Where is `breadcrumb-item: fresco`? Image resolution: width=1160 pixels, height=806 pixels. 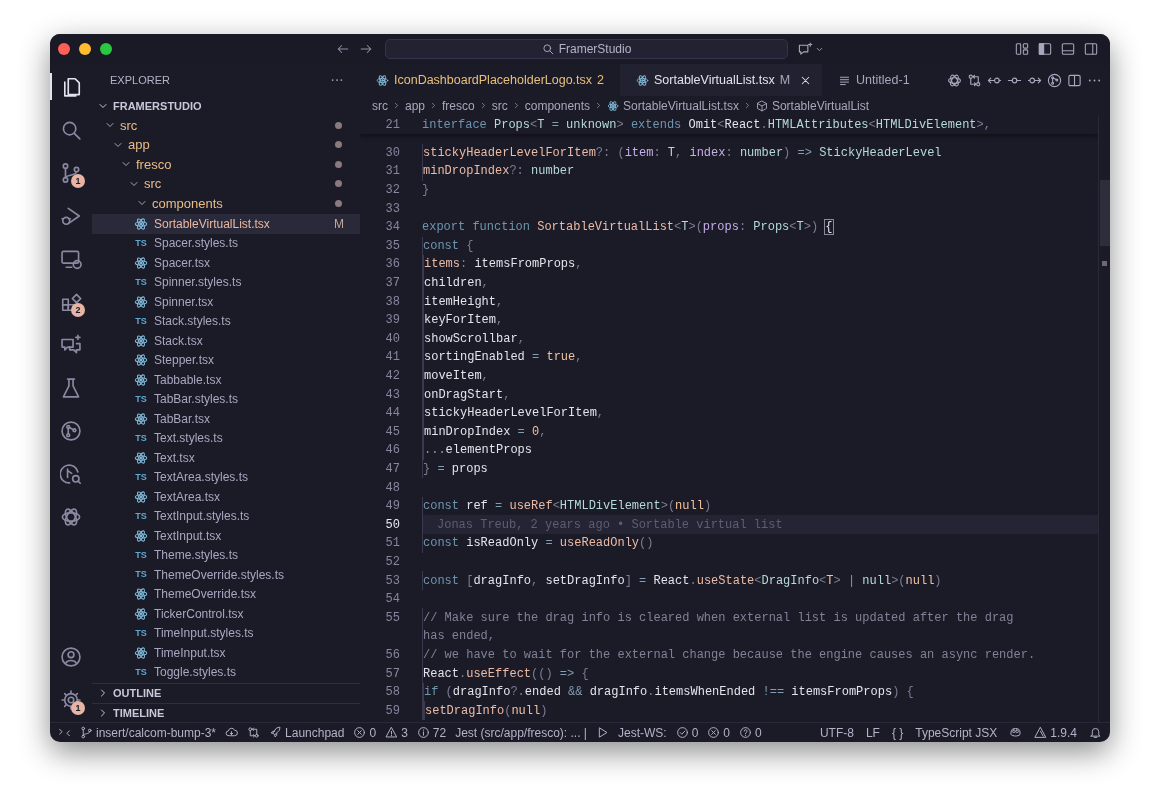
breadcrumb-item: fresco is located at coordinates (458, 105).